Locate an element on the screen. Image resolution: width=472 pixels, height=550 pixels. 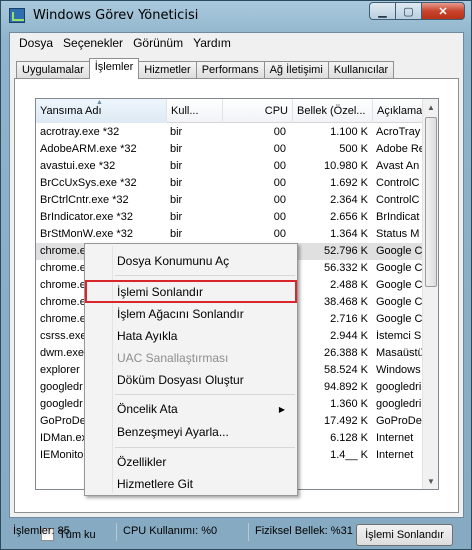
process-memory: 17.492 K is located at coordinates (345, 421).